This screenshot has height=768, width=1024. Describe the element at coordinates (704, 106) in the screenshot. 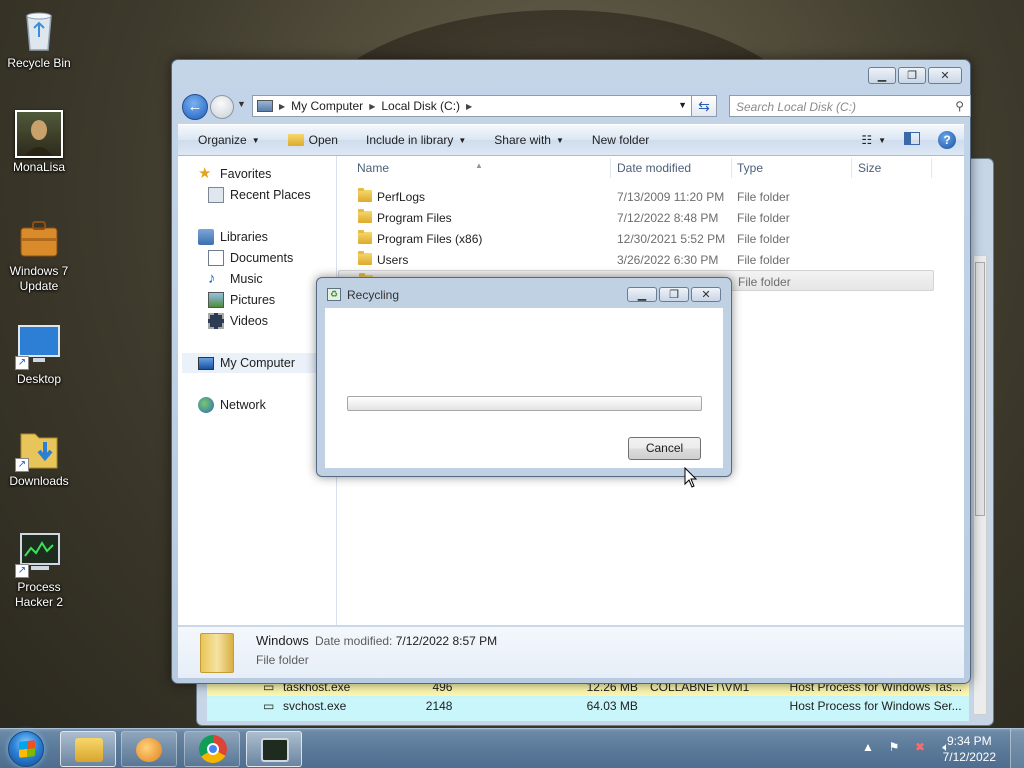

I see `refresh-button: ⇆` at that location.